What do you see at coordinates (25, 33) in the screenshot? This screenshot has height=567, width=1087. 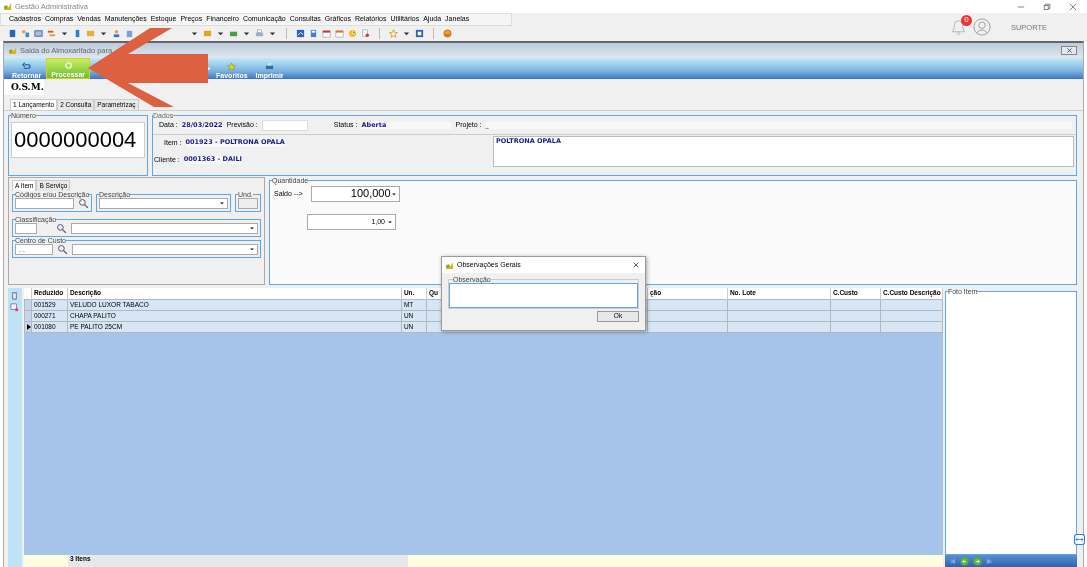 I see `people-icon` at bounding box center [25, 33].